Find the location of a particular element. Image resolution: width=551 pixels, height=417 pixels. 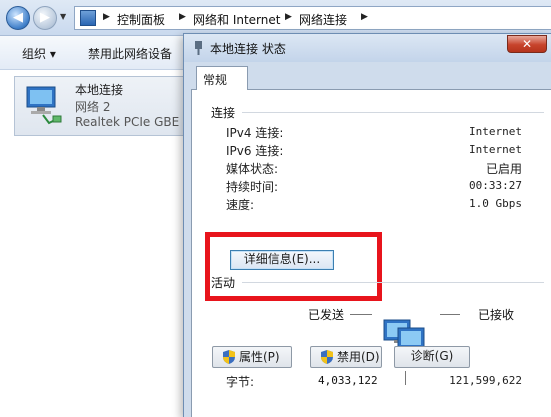

breadcrumb-control-panel: 控制面板 is located at coordinates (141, 19).